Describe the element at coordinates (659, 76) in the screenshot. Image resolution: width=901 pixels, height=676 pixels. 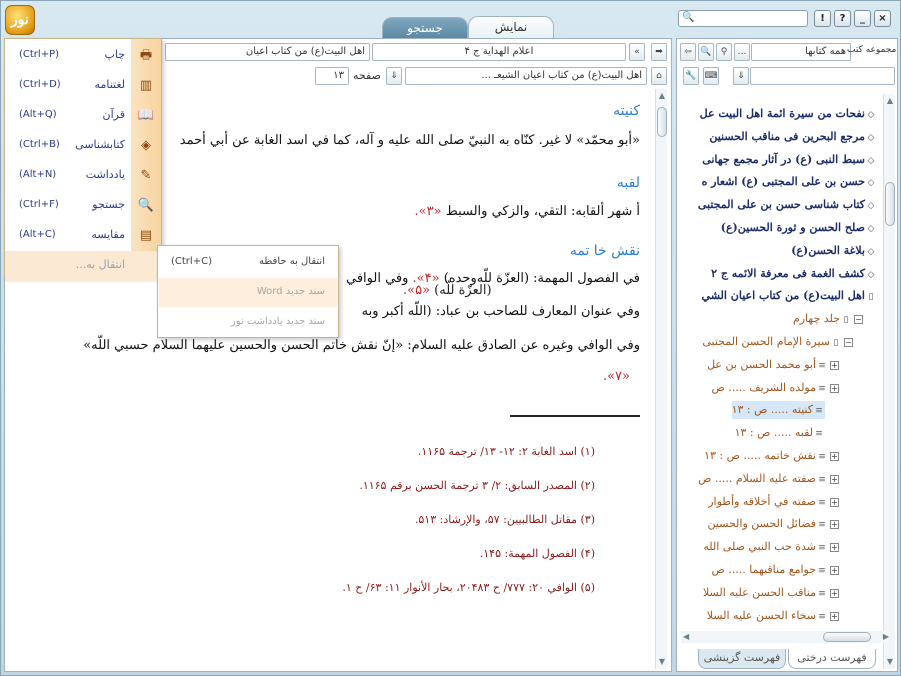
I see `tag-icon: ⌂` at that location.